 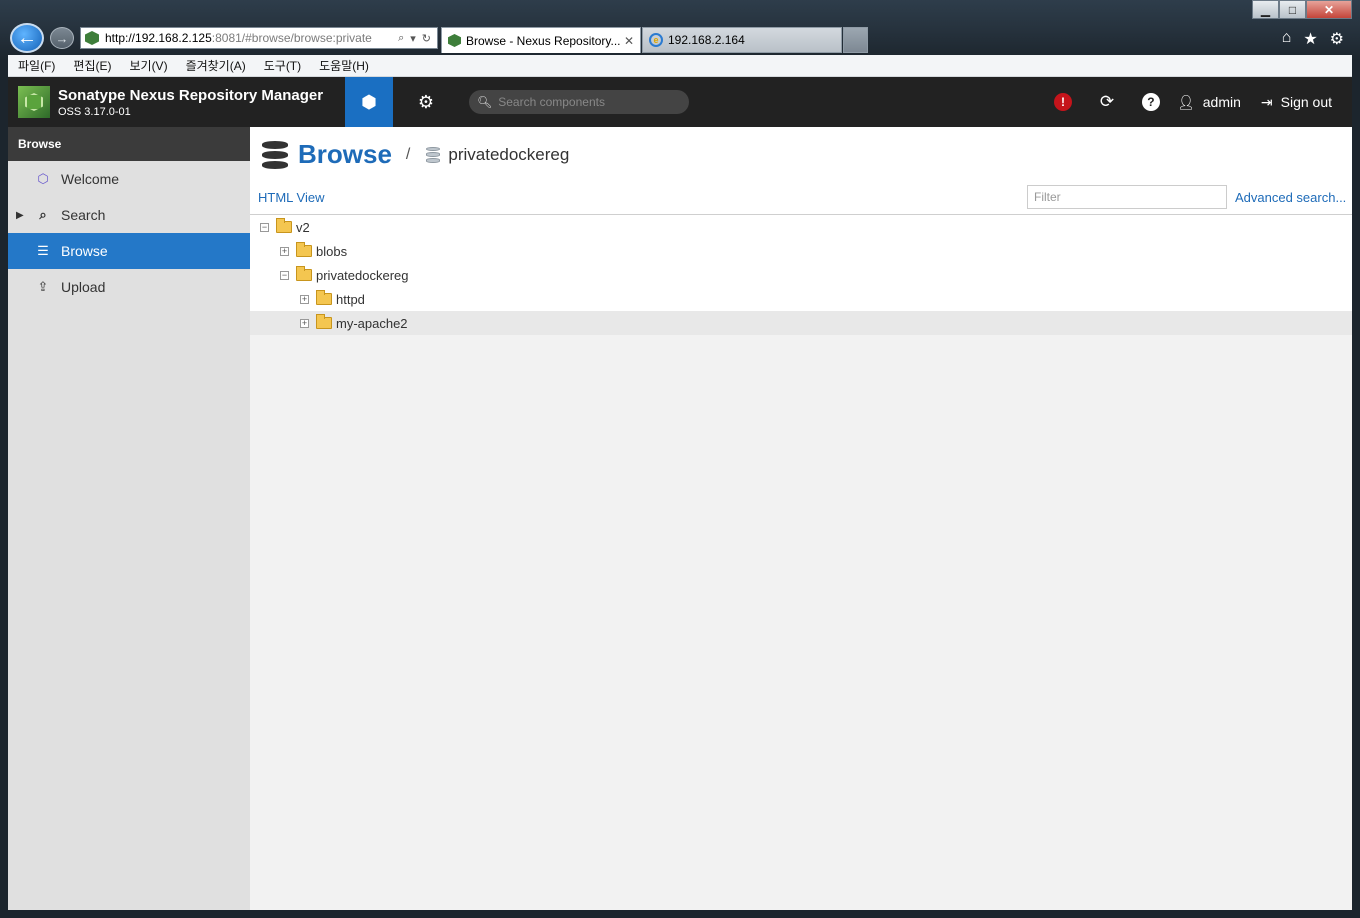 I want to click on admin-mode-button: ⚙, so click(x=426, y=102).